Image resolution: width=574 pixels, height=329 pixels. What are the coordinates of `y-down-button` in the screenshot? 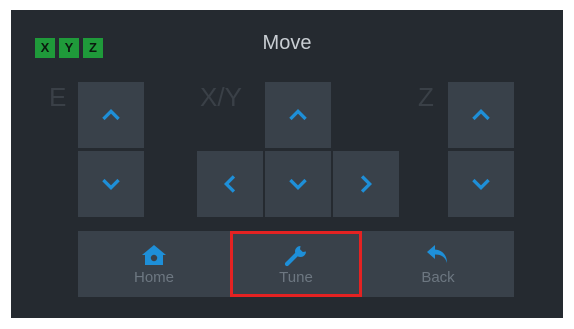 It's located at (298, 184).